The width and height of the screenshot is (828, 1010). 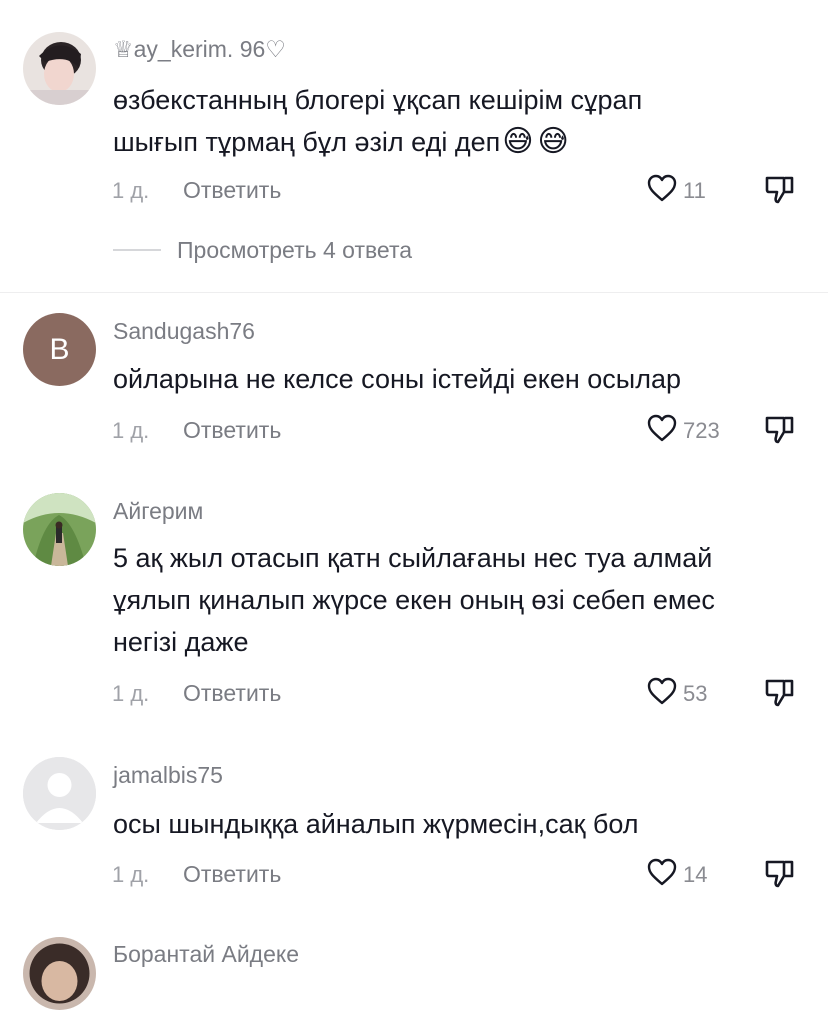 I want to click on like-count: 14, so click(x=695, y=874).